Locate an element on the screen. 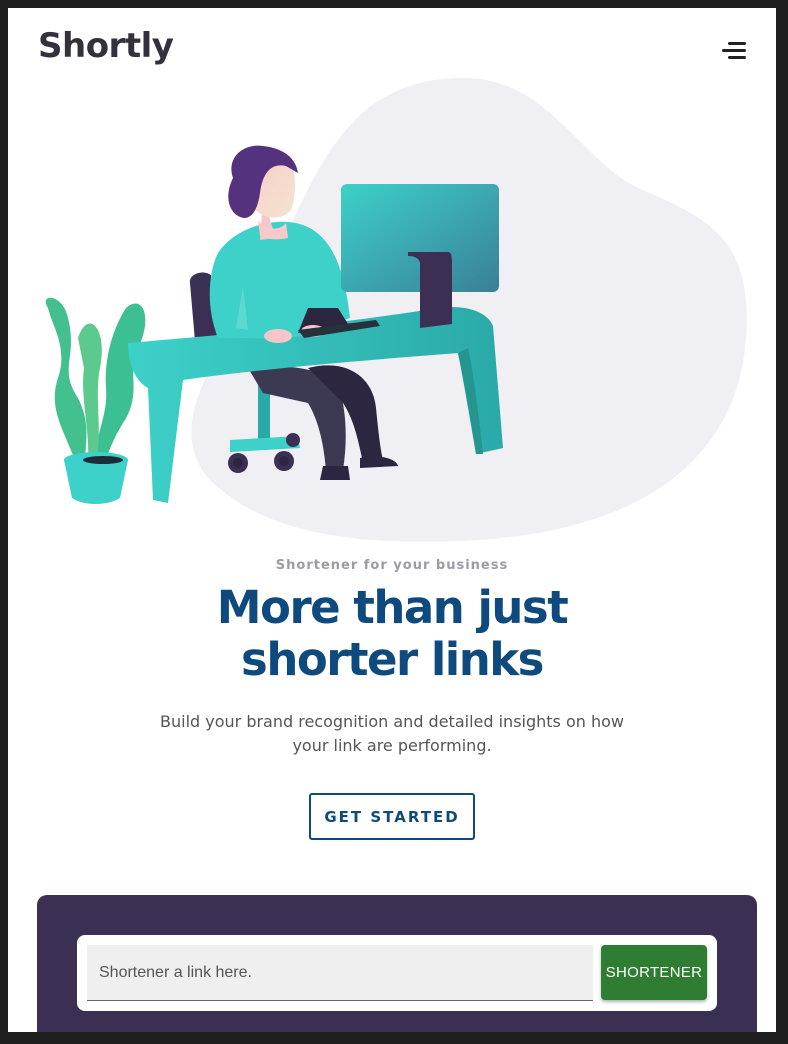 This screenshot has height=1044, width=788. shortener-form: SHORTENER is located at coordinates (397, 973).